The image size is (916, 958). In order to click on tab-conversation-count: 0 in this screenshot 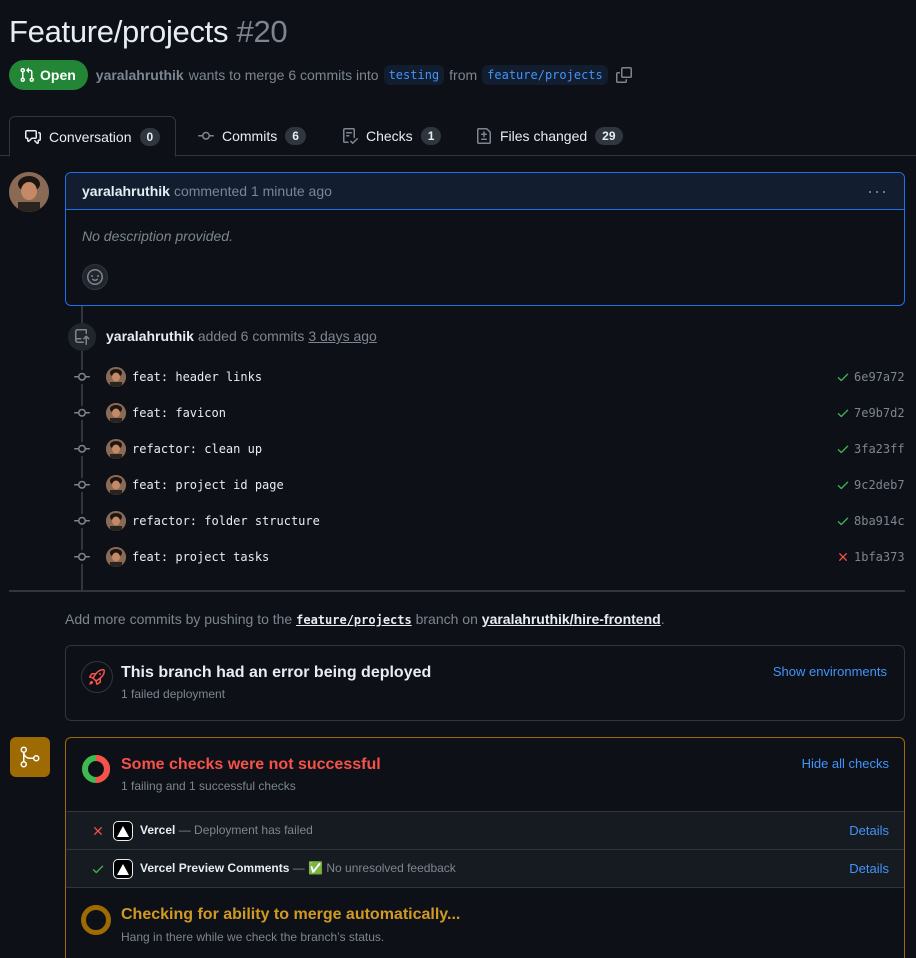, I will do `click(150, 136)`.